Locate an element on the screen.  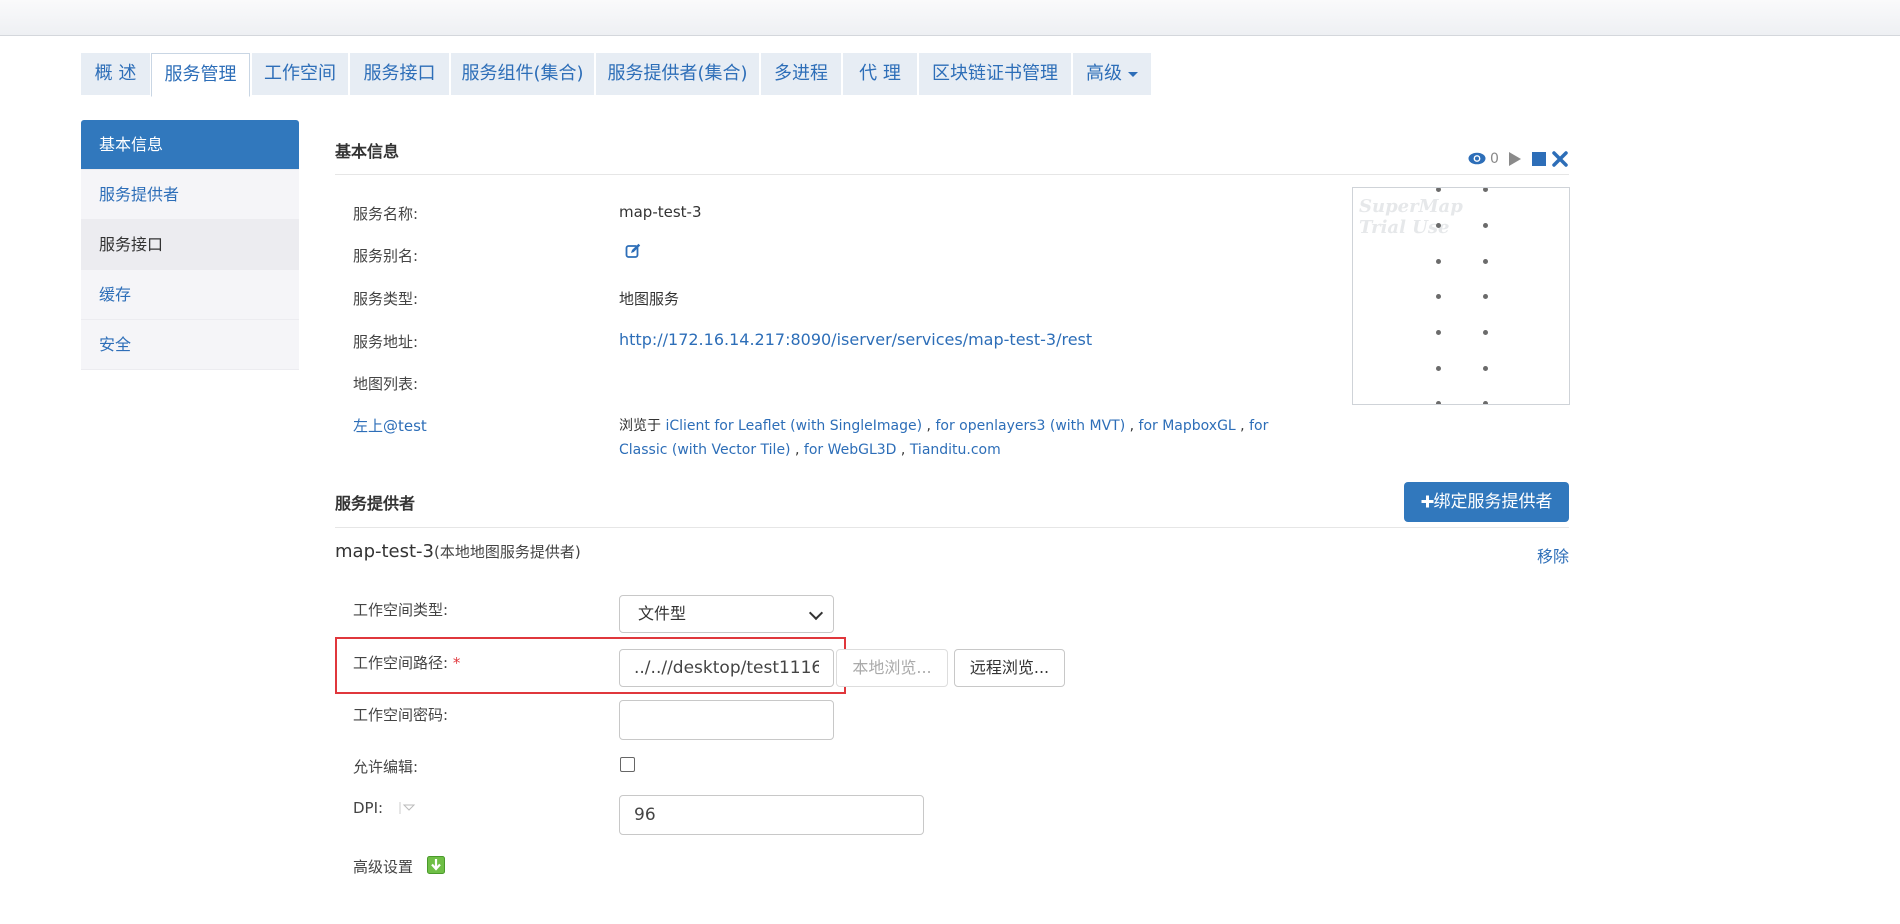
service-name-label: 服务名称: is located at coordinates (386, 214).